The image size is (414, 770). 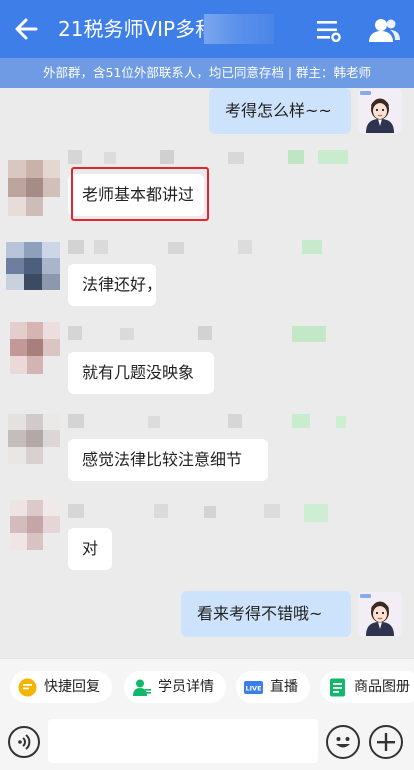 What do you see at coordinates (284, 687) in the screenshot?
I see `live-stream-label: 直播` at bounding box center [284, 687].